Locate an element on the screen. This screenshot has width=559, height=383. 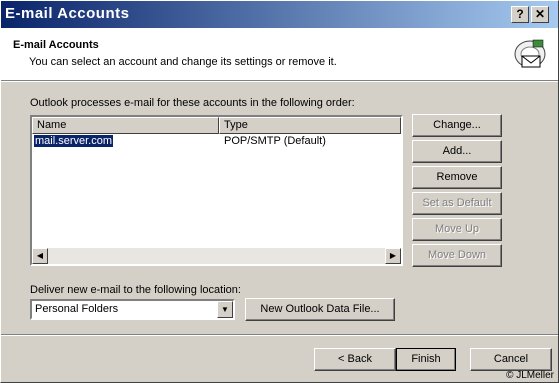
set-default-button: Set as Default is located at coordinates (457, 203).